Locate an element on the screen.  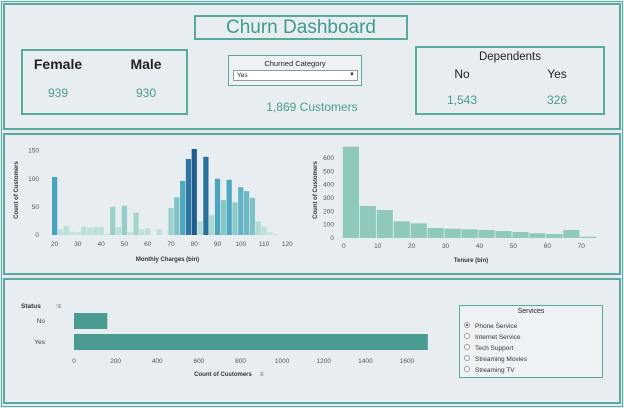
status-category-label: No is located at coordinates (41, 321).